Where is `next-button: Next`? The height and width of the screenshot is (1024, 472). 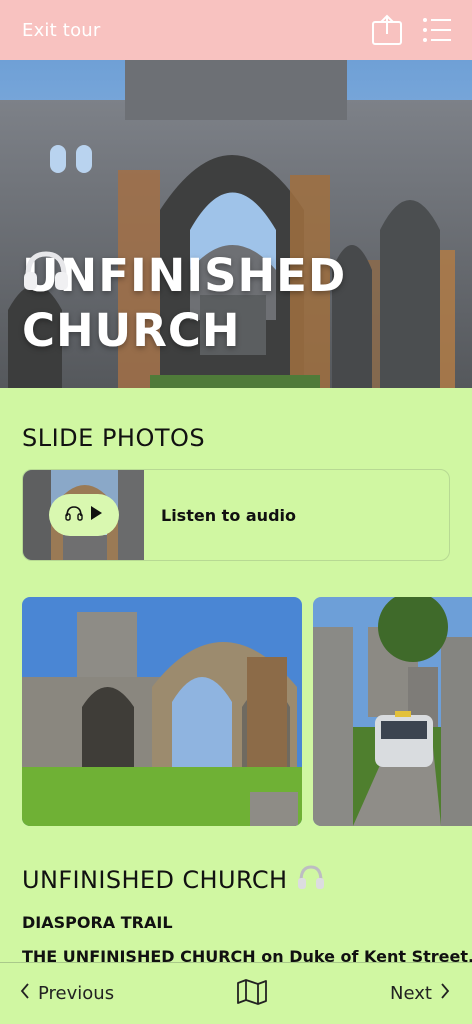
next-button: Next is located at coordinates (420, 993).